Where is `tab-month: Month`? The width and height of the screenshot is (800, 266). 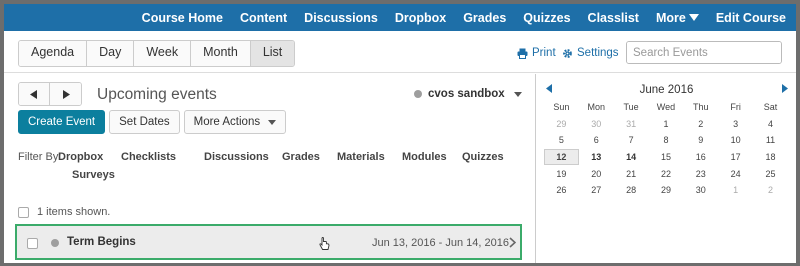
tab-month: Month is located at coordinates (221, 53).